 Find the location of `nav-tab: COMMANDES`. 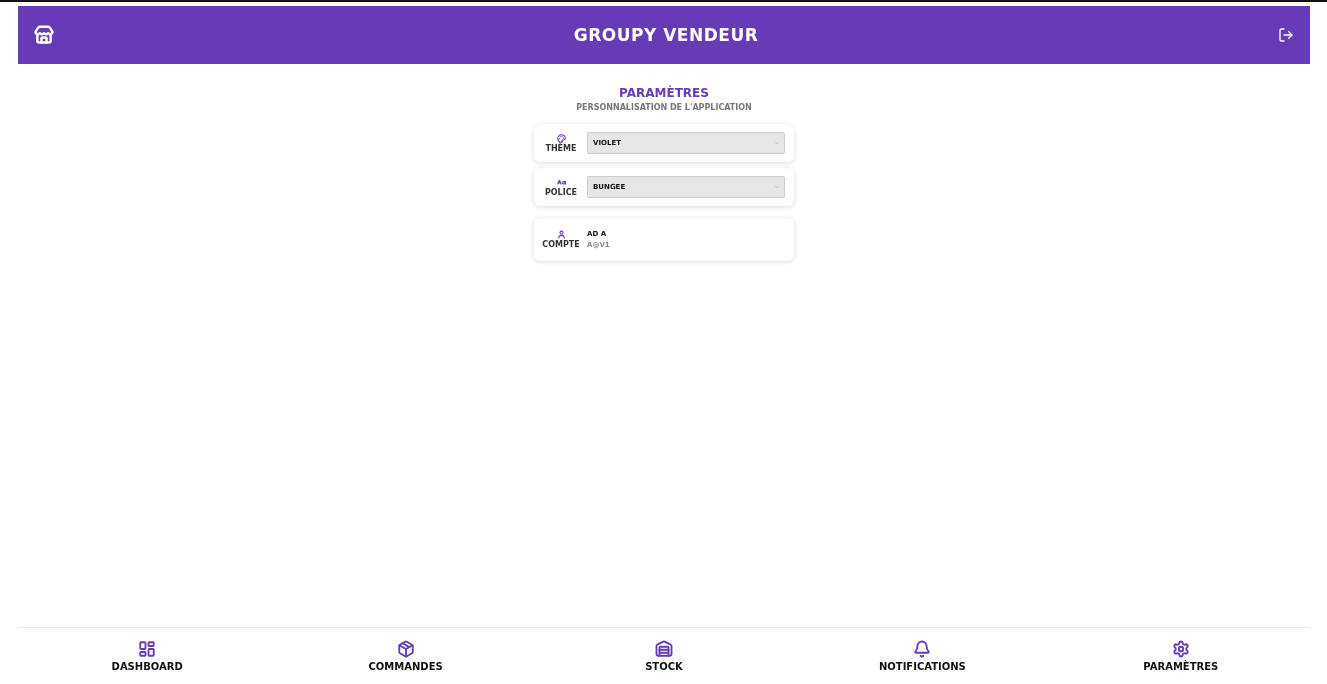

nav-tab: COMMANDES is located at coordinates (405, 656).